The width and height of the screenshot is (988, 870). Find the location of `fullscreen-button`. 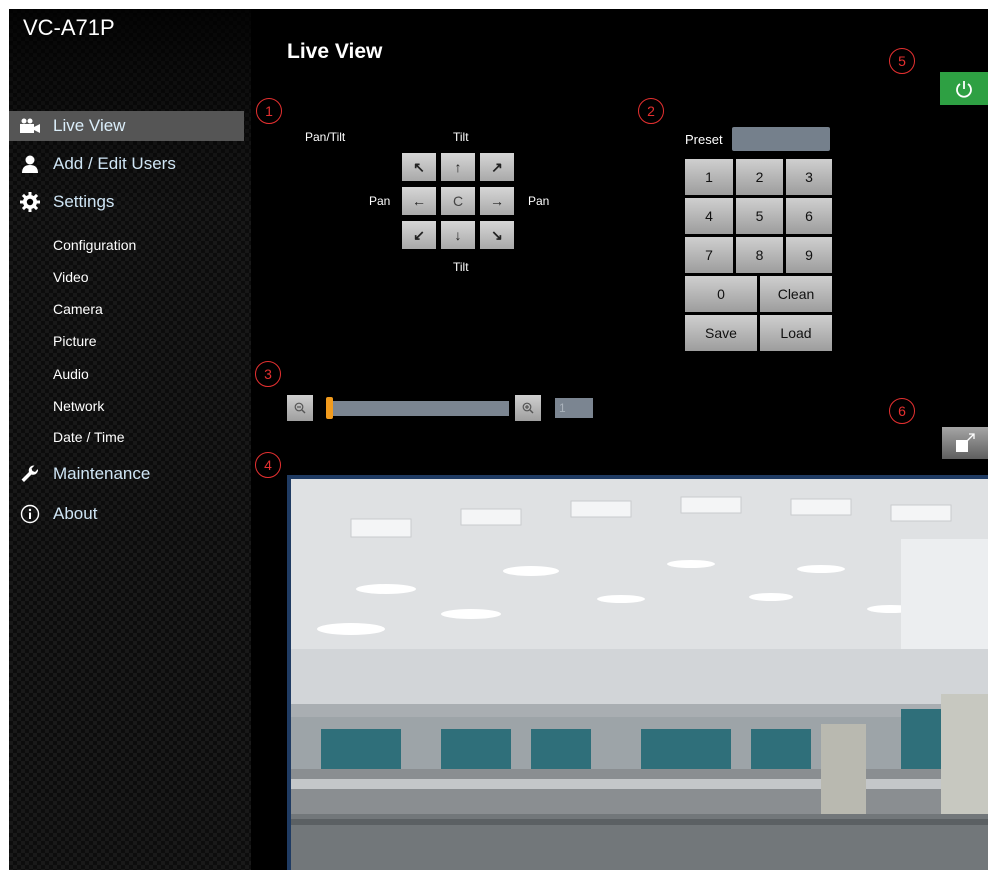

fullscreen-button is located at coordinates (965, 443).